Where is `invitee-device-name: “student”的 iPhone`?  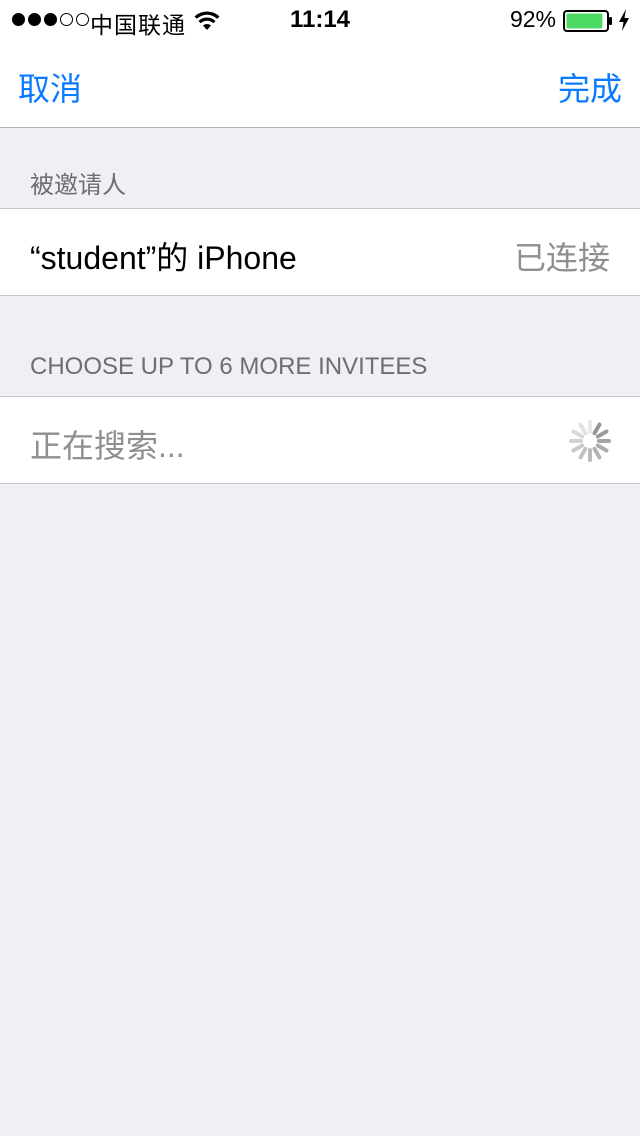
invitee-device-name: “student”的 iPhone is located at coordinates (163, 258).